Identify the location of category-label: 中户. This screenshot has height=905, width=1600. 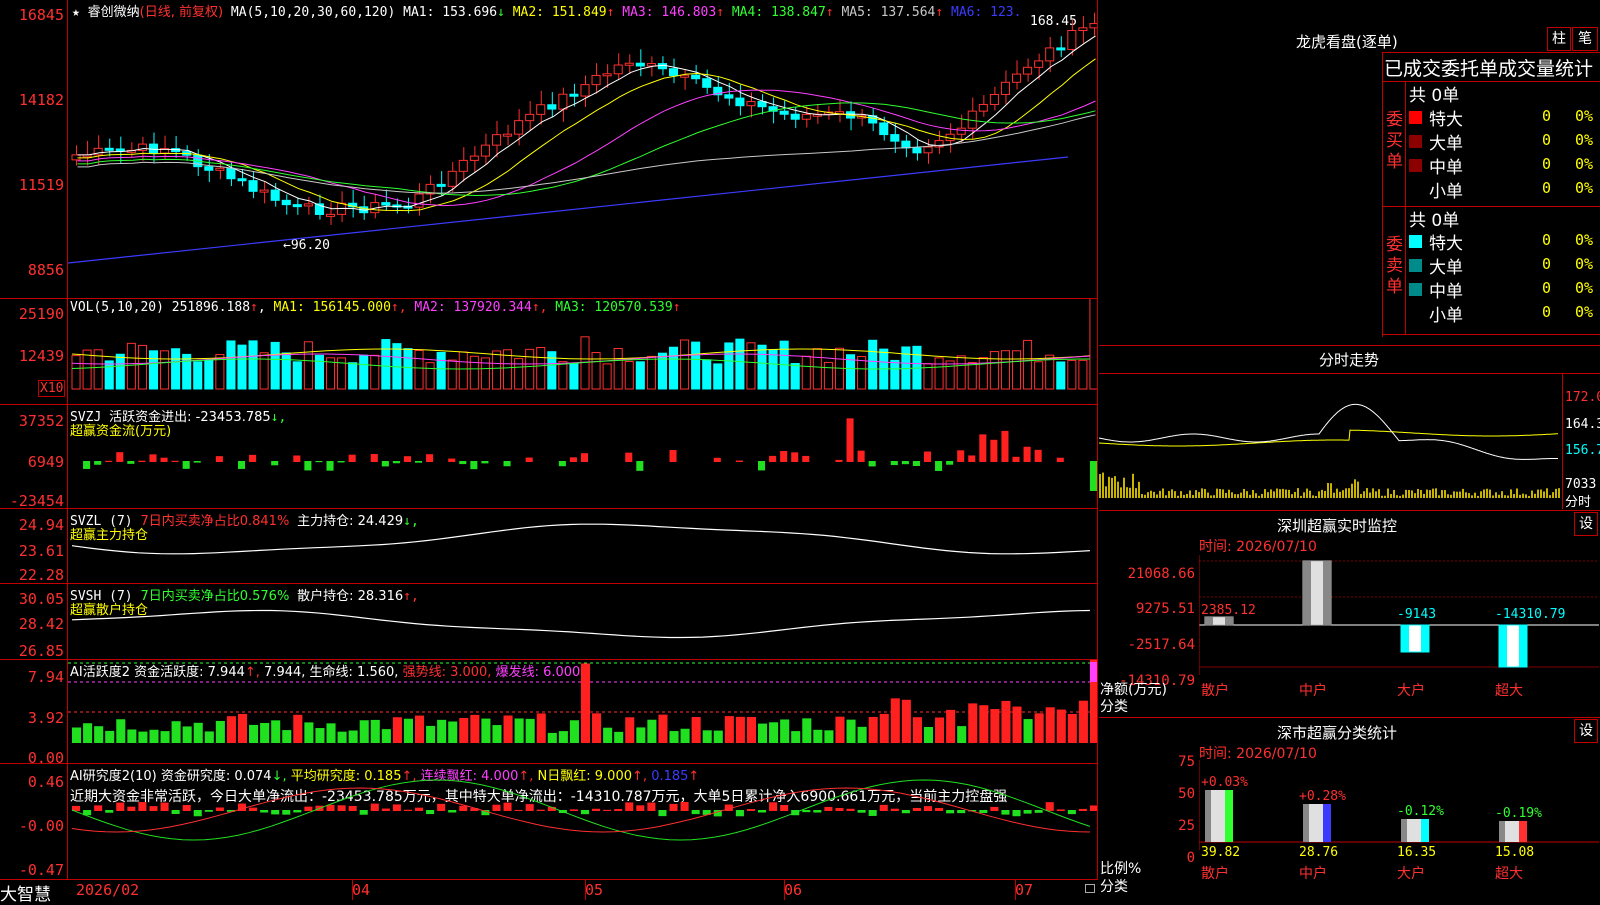
(1313, 873).